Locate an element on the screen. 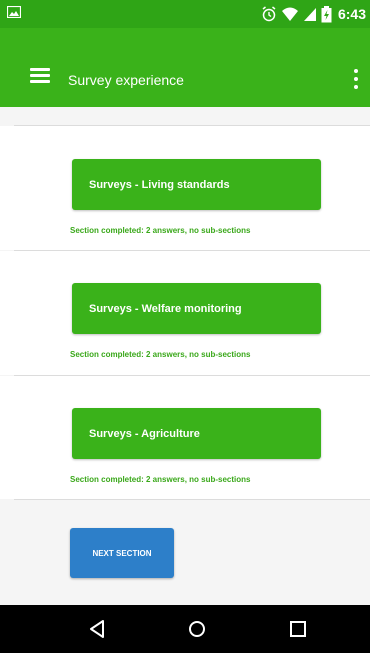 The image size is (370, 653). battery-icon is located at coordinates (326, 13).